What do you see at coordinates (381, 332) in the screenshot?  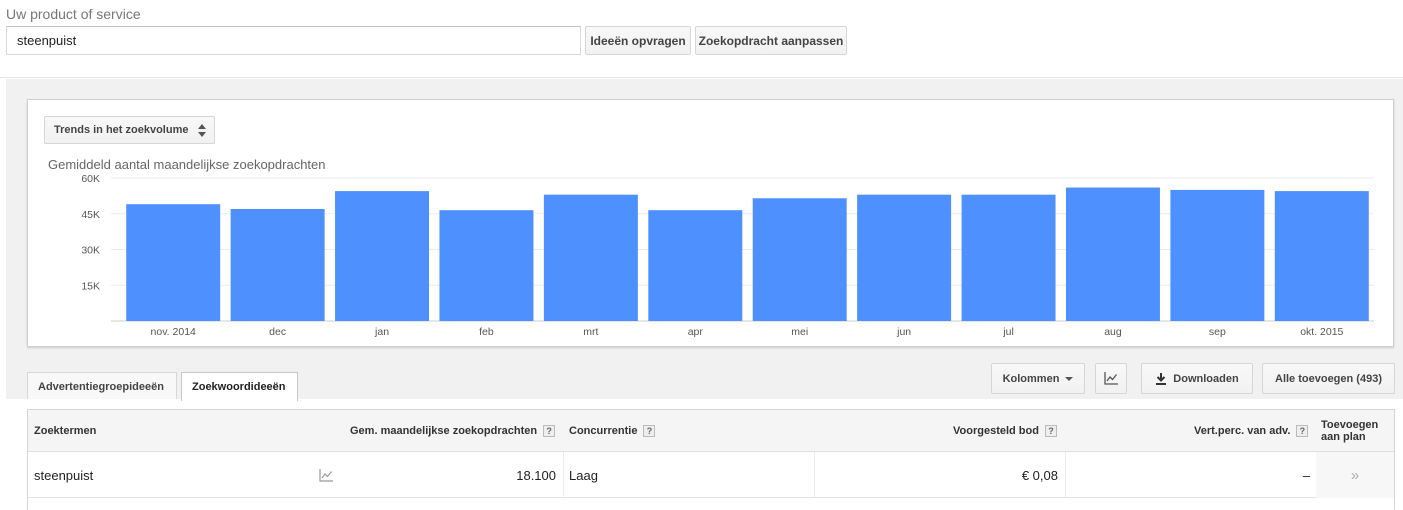 I see `x-tick-label: jan` at bounding box center [381, 332].